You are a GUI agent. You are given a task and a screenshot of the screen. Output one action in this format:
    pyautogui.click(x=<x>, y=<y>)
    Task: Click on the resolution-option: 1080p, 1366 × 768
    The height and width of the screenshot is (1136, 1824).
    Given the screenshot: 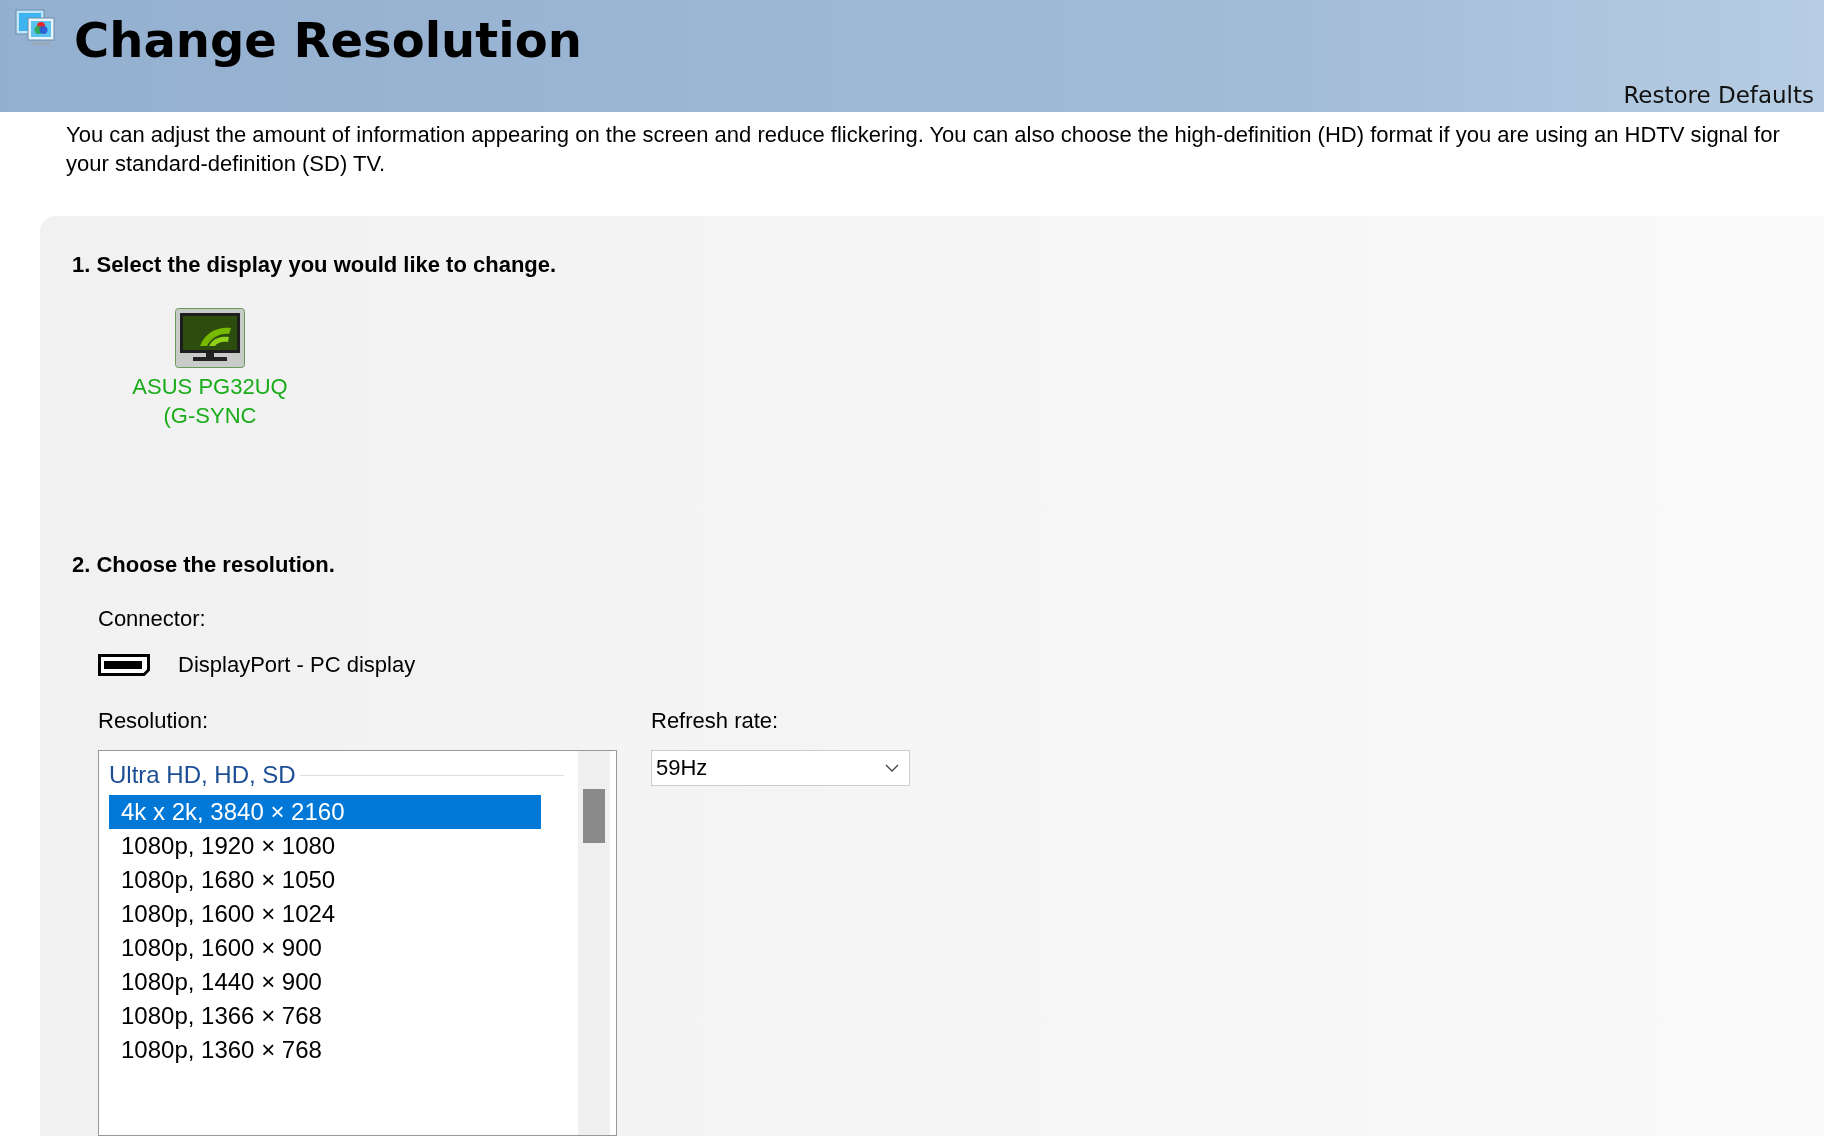 What is the action you would take?
    pyautogui.click(x=325, y=1016)
    